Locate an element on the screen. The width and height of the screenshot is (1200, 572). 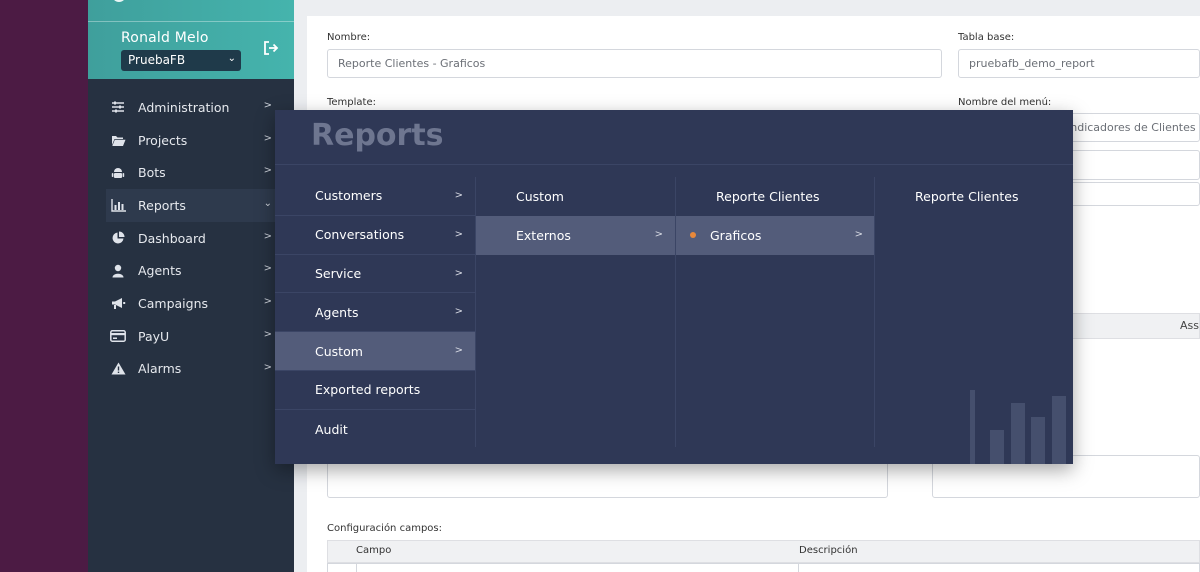
sidebar-item-label: PayU is located at coordinates (154, 336).